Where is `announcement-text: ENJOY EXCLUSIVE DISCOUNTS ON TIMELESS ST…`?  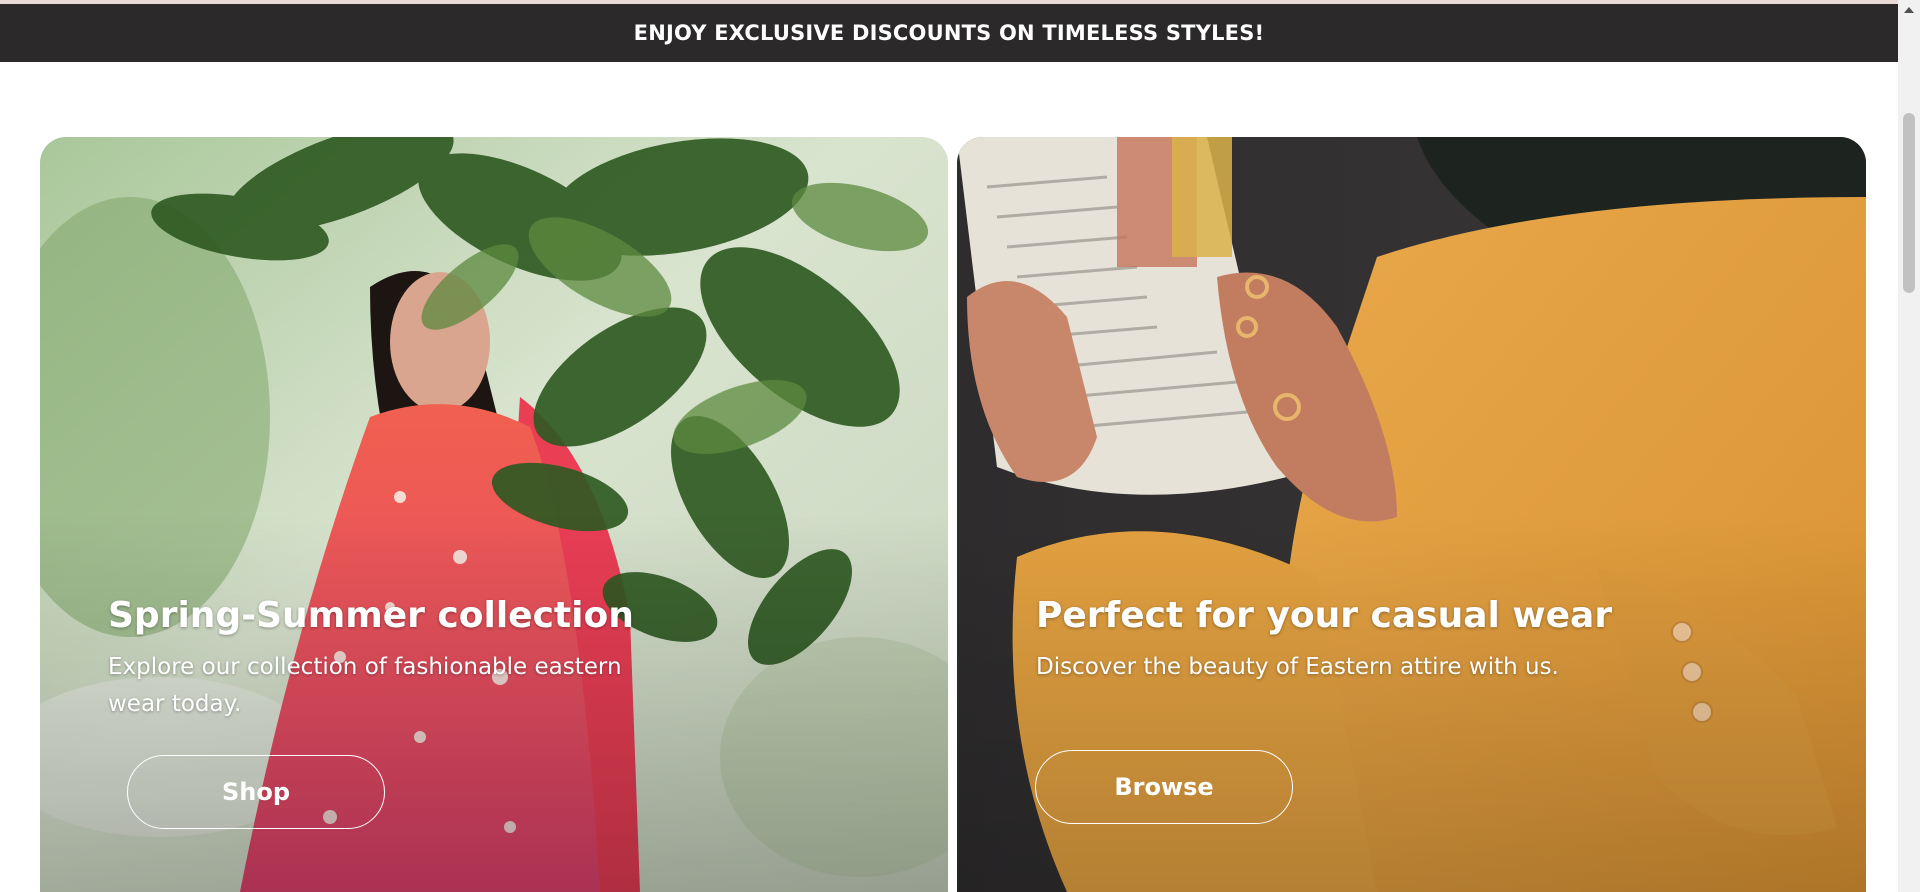
announcement-text: ENJOY EXCLUSIVE DISCOUNTS ON TIMELESS ST… is located at coordinates (949, 33).